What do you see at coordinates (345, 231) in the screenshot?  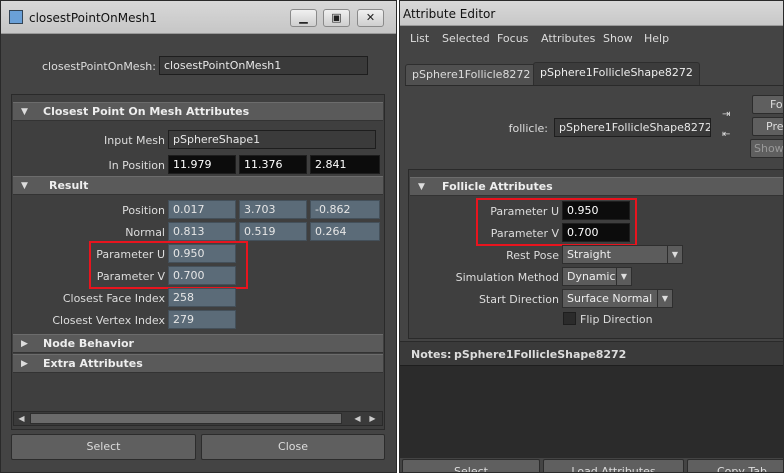 I see `normal-z: 0.264` at bounding box center [345, 231].